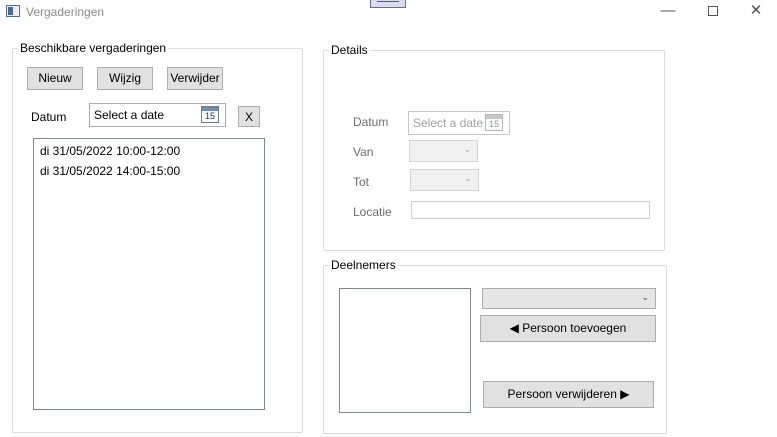 The image size is (777, 437). Describe the element at coordinates (13, 11) in the screenshot. I see `app-window-icon` at that location.